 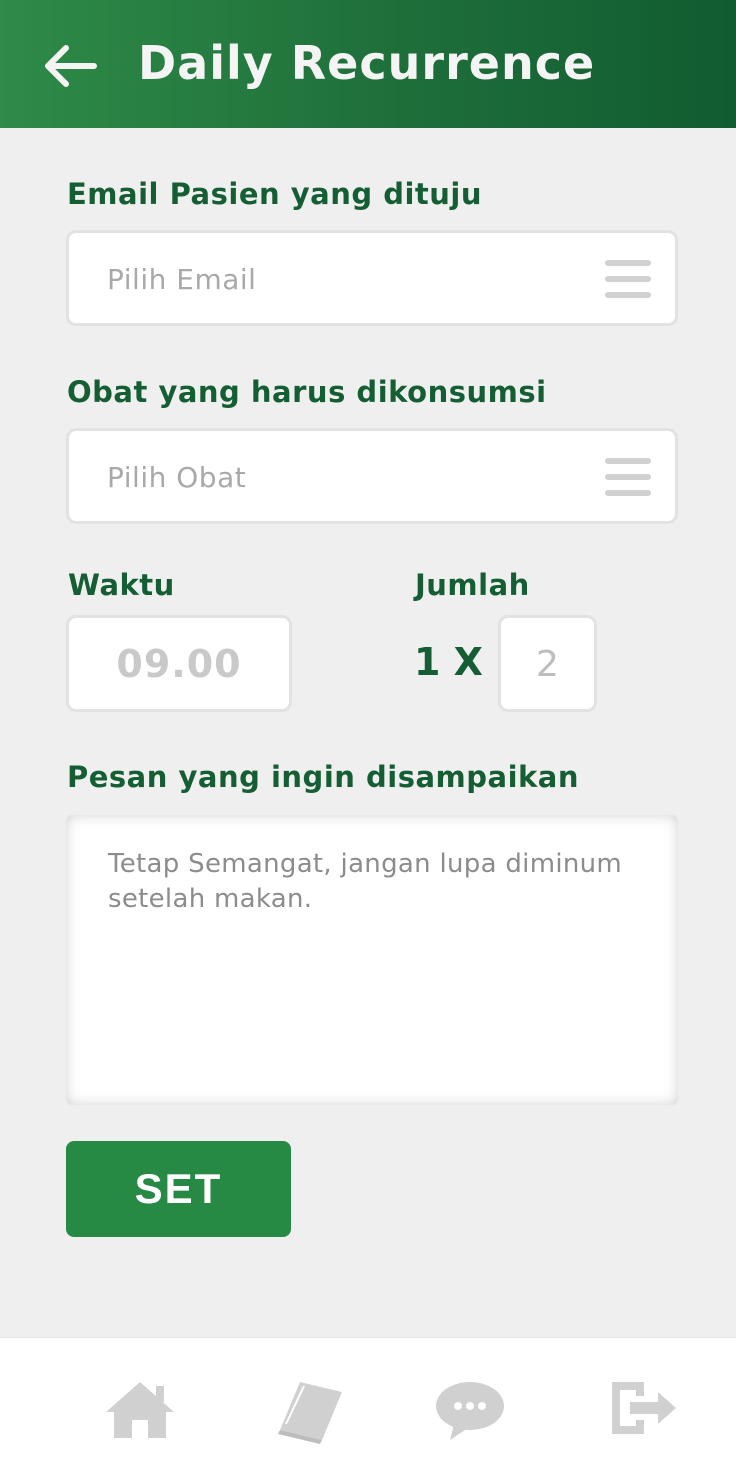 I want to click on time-input: 09.00, so click(x=179, y=663).